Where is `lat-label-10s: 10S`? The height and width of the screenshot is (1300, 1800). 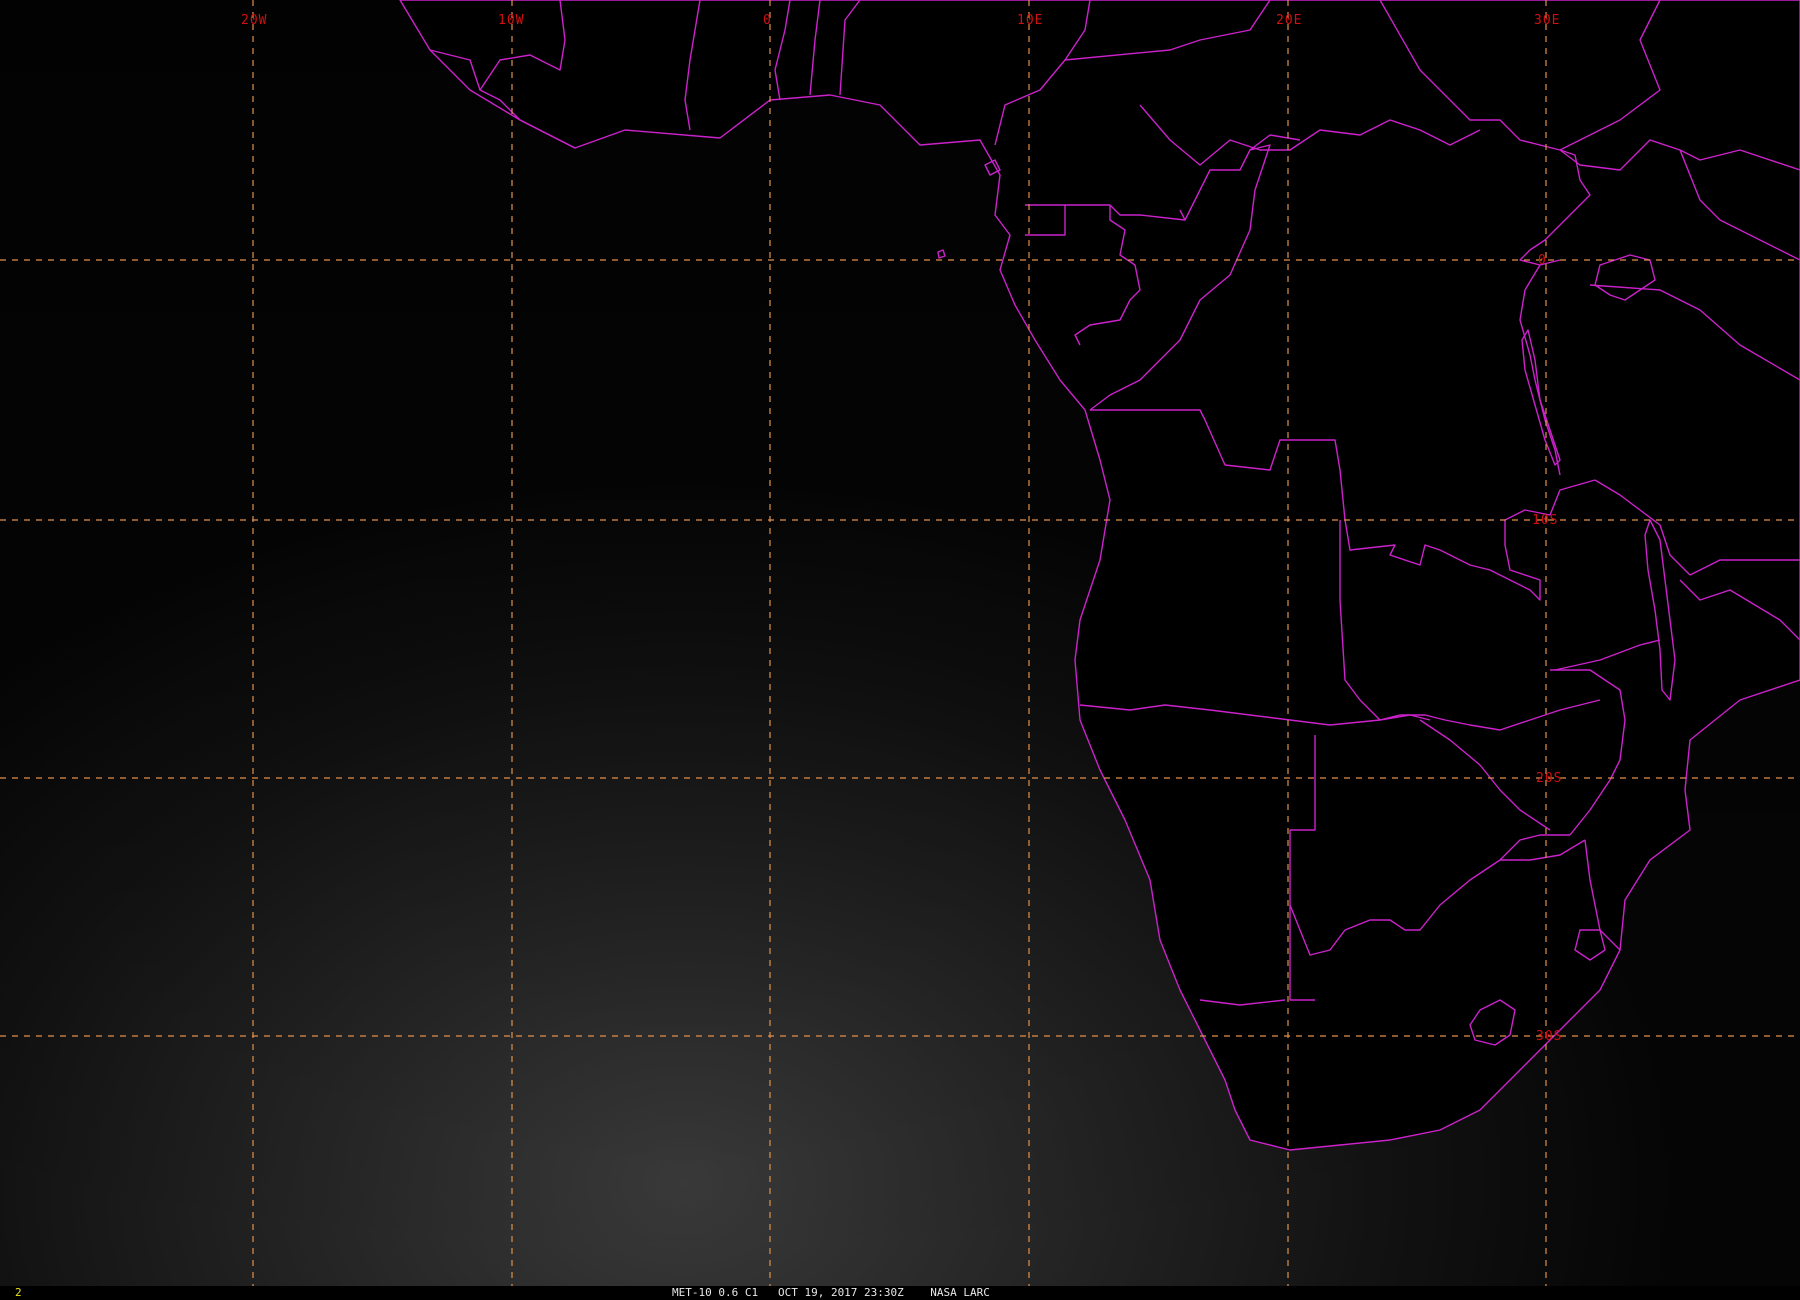
lat-label-10s: 10S is located at coordinates (1545, 520).